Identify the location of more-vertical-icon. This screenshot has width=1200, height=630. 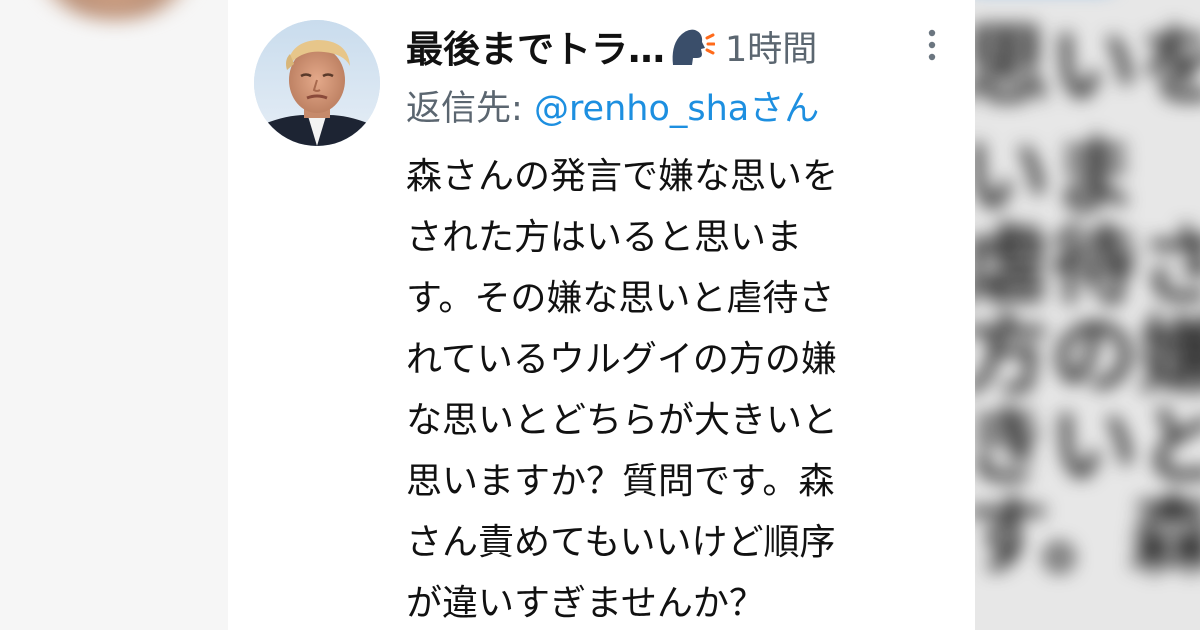
(932, 45).